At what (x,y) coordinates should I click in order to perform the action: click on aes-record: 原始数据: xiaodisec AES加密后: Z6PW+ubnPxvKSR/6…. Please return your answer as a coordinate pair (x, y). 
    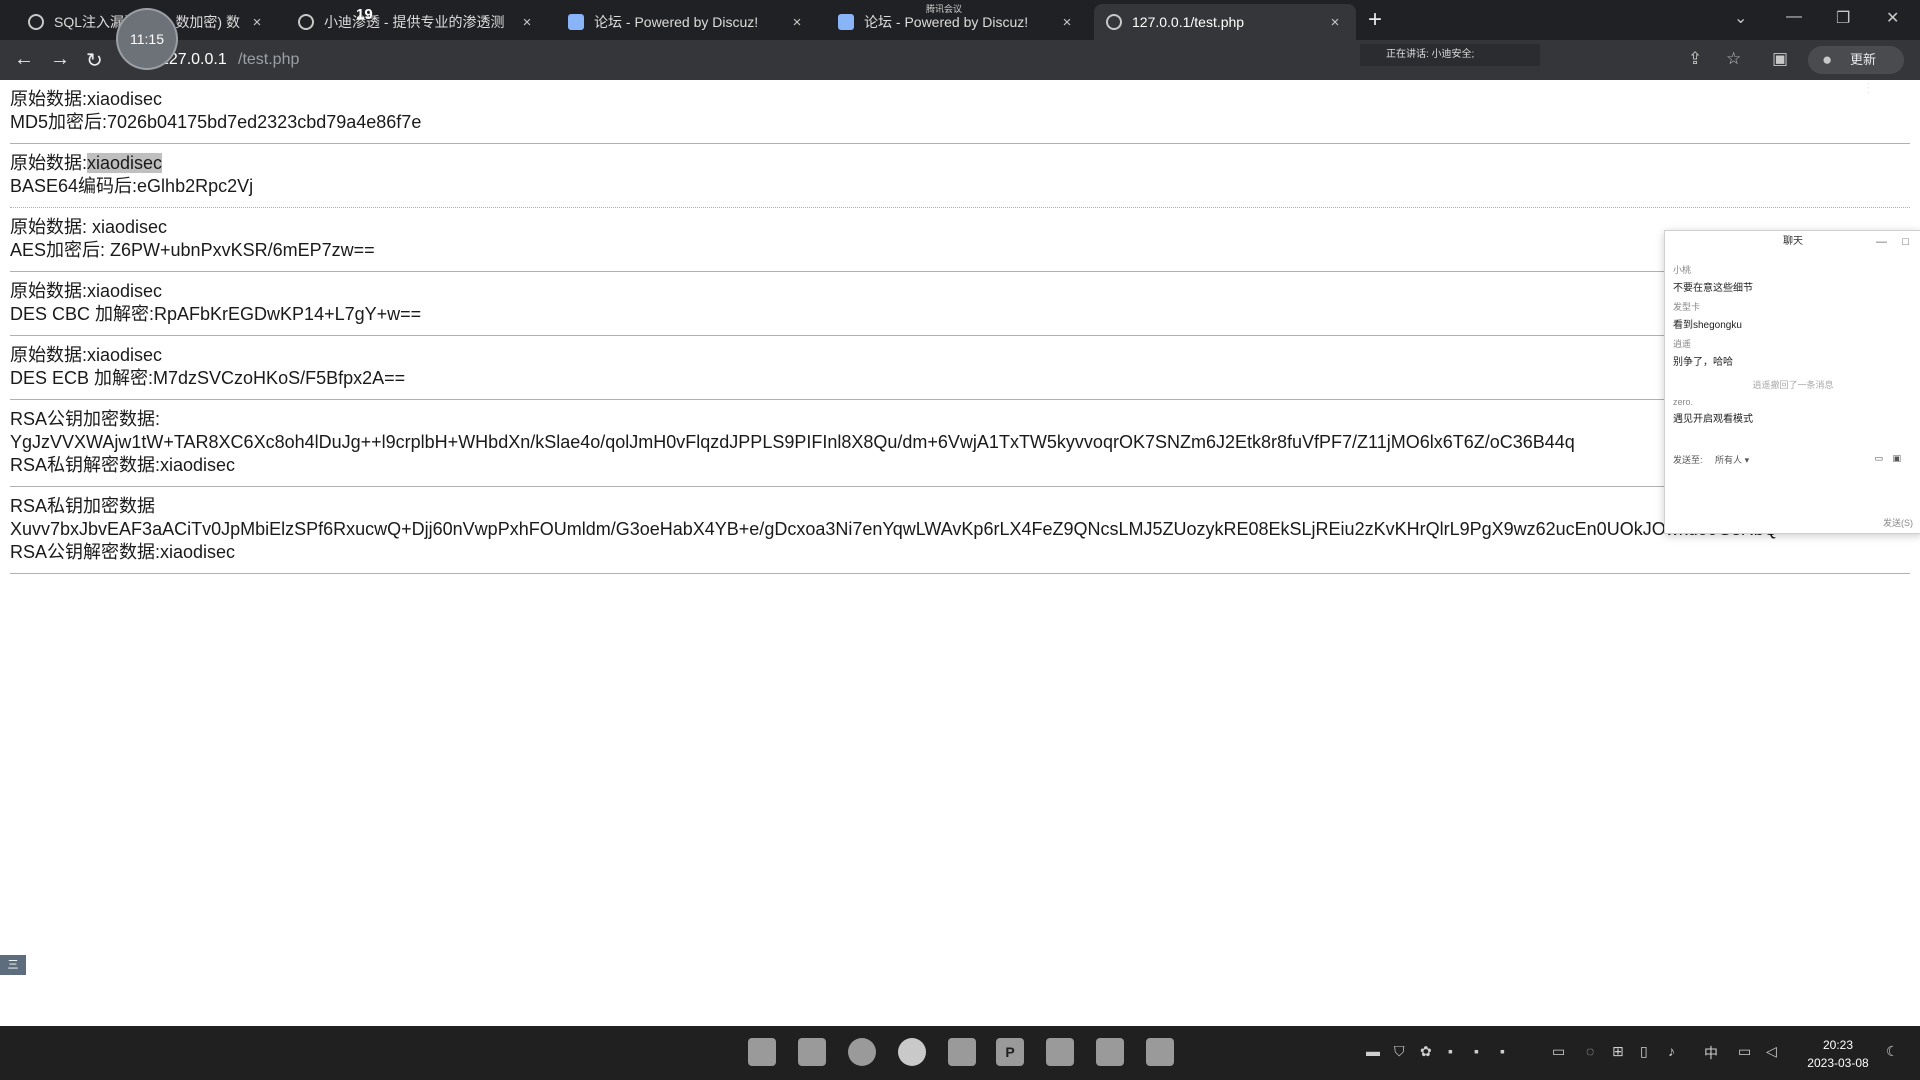
    Looking at the image, I should click on (960, 240).